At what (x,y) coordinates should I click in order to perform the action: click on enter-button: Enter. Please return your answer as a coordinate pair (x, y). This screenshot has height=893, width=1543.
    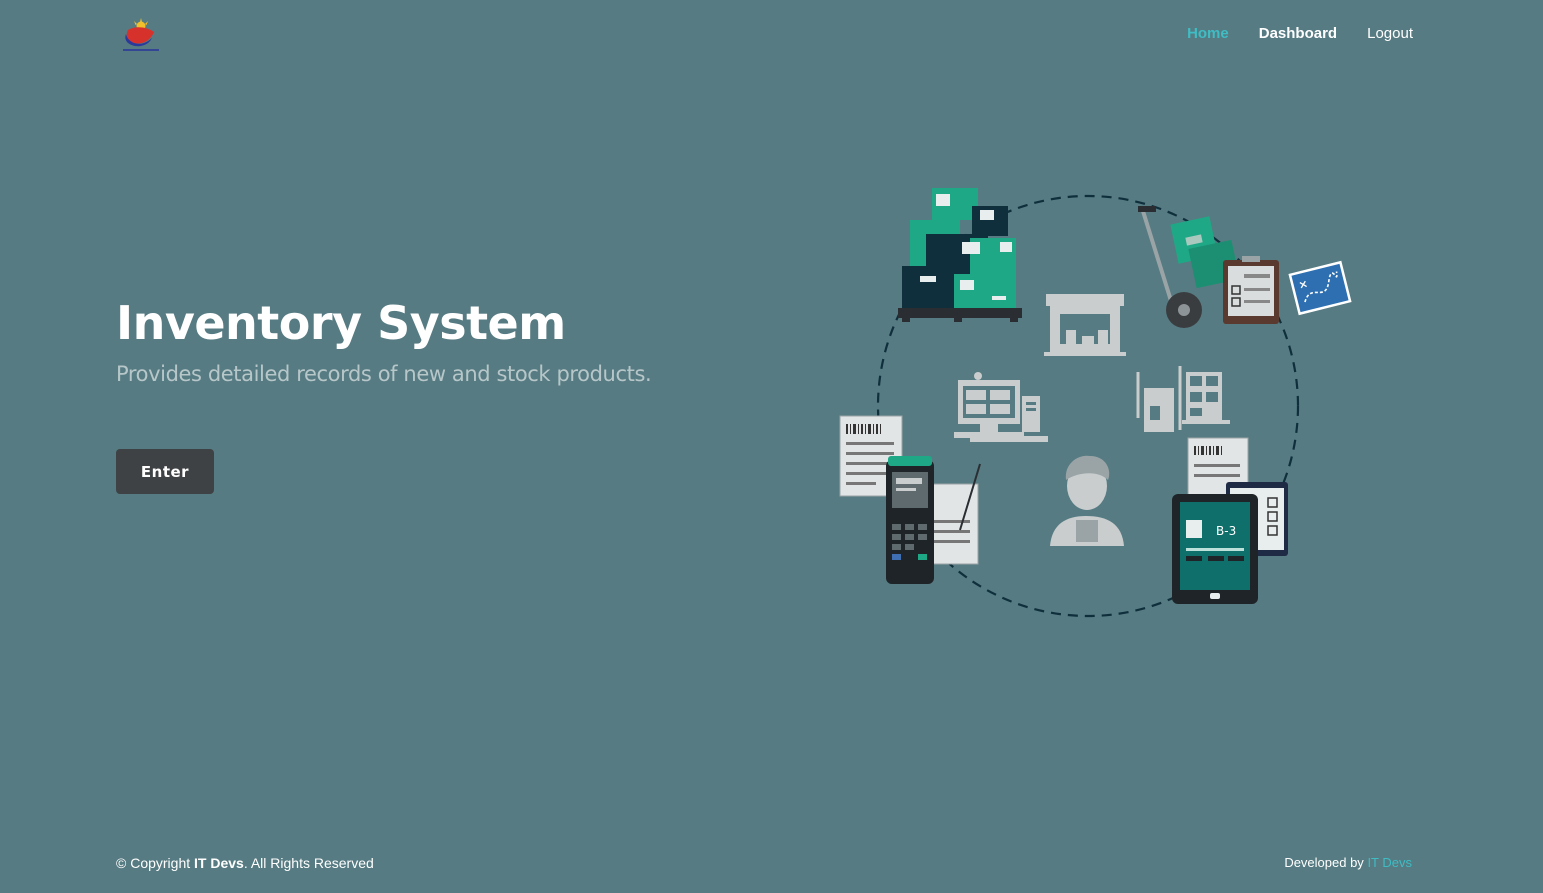
    Looking at the image, I should click on (165, 471).